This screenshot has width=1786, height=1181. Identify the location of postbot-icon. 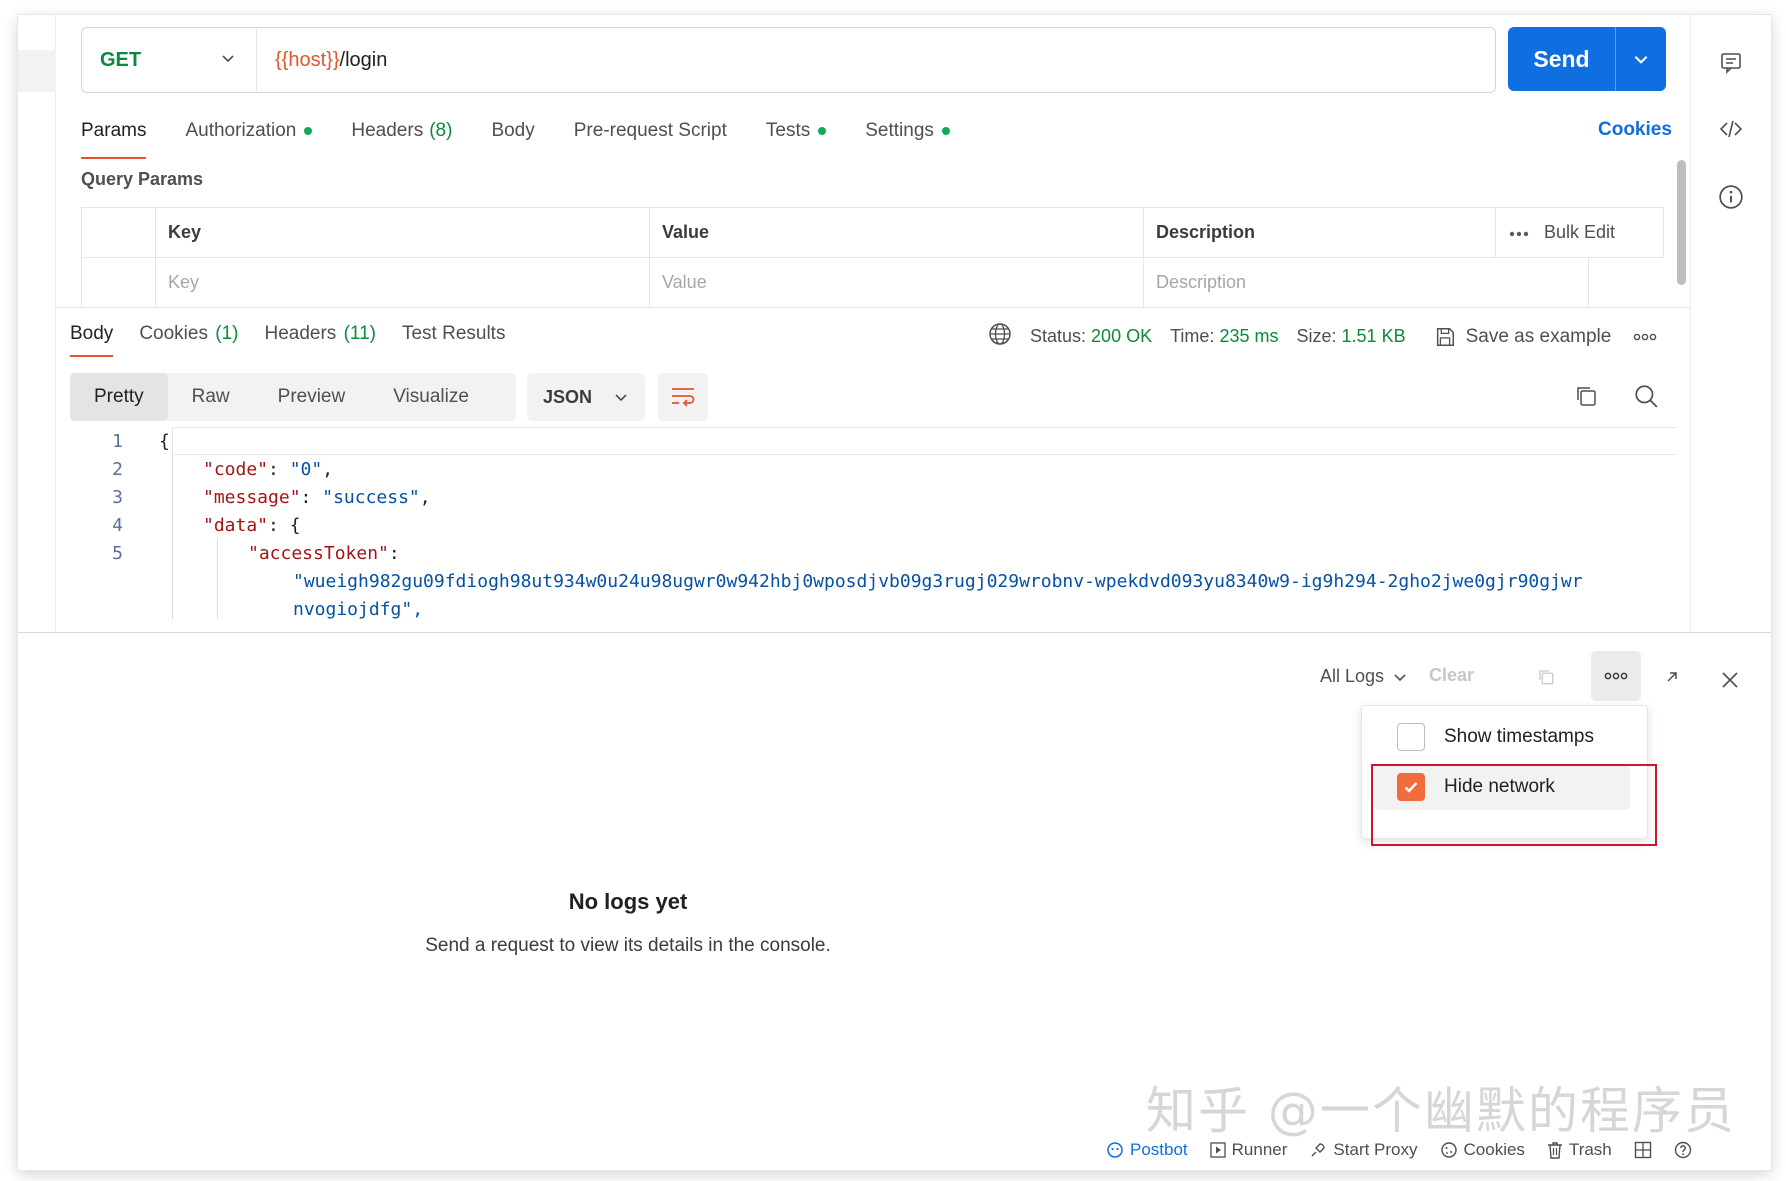
(1115, 1150).